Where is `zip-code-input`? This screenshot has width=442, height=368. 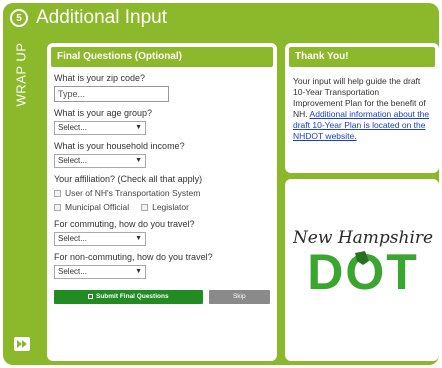 zip-code-input is located at coordinates (111, 94).